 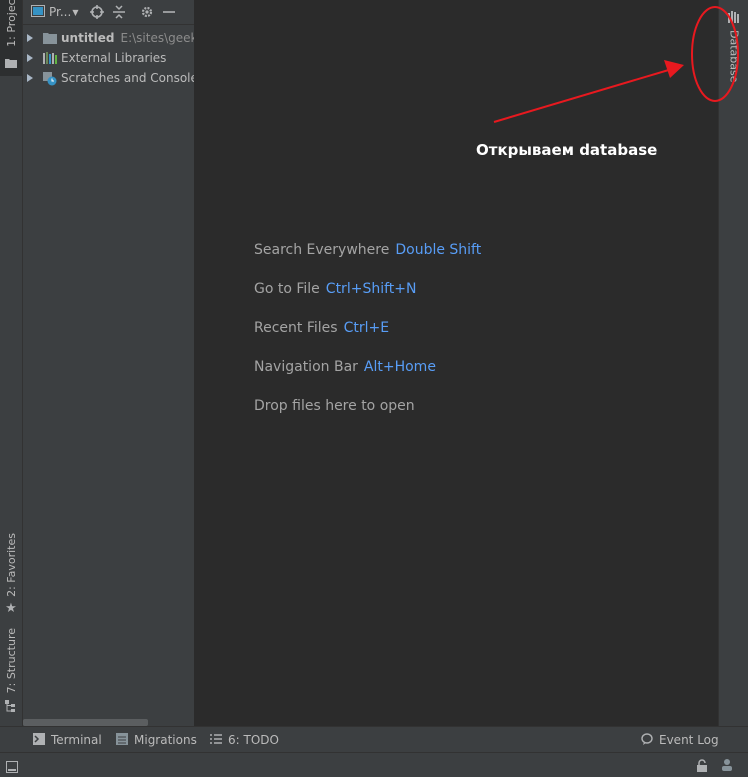 I want to click on migrations-tab: Migrations, so click(x=156, y=740).